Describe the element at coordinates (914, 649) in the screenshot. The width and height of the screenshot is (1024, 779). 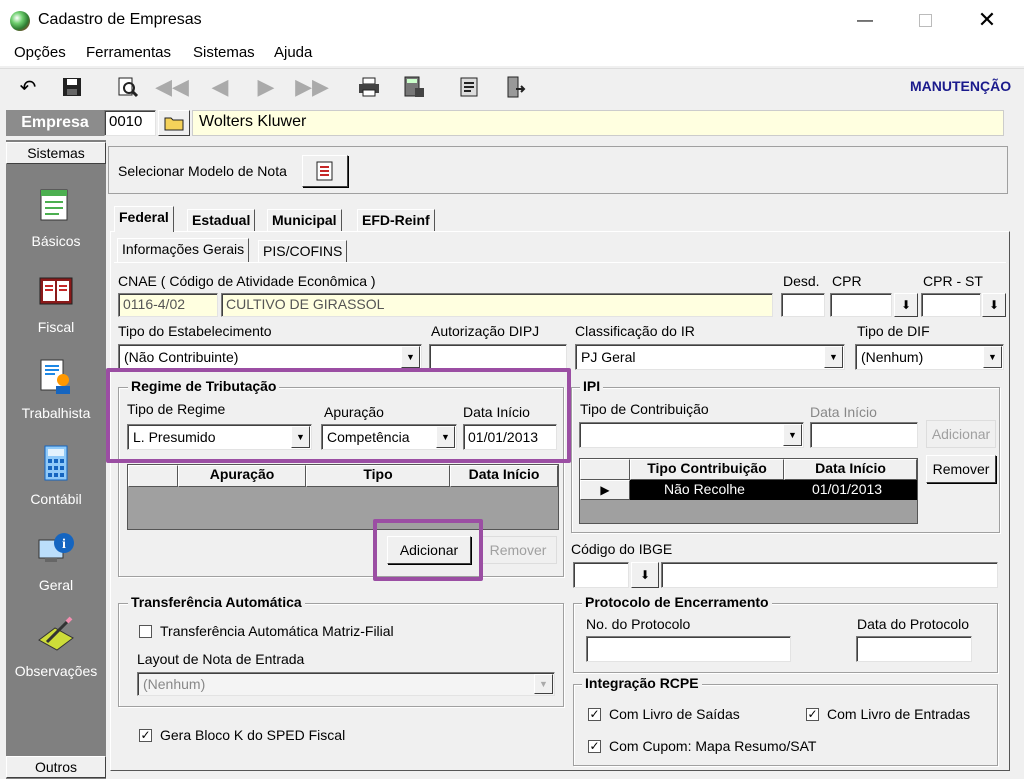
I see `protocolo-data-field` at that location.